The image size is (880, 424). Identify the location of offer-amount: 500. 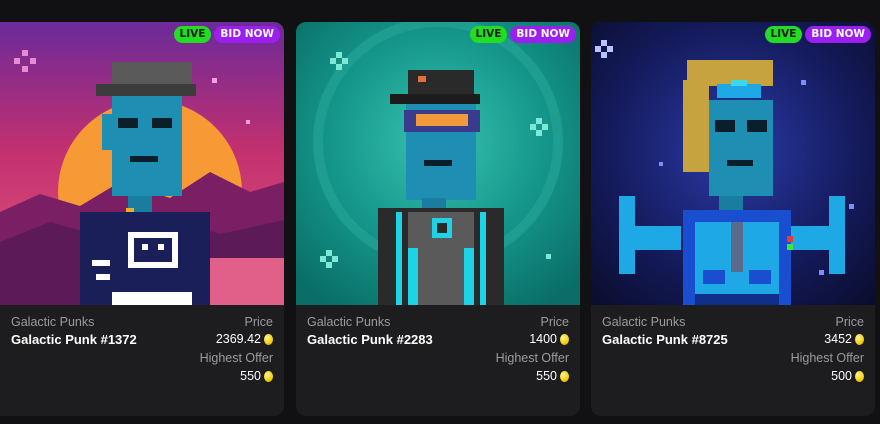
(841, 376).